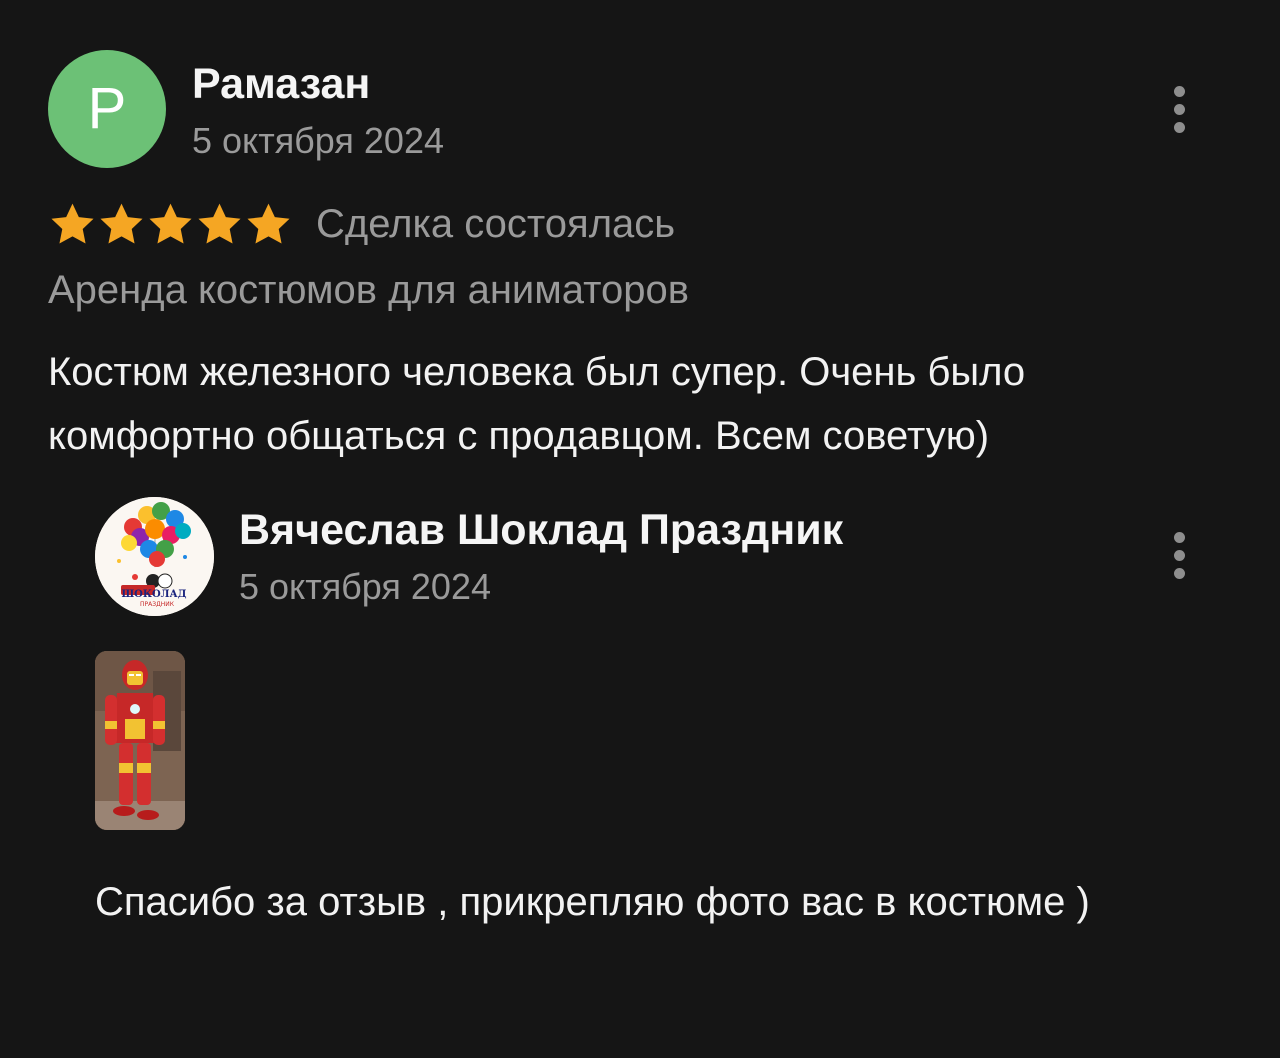  I want to click on attached-photo-thumbnail, so click(140, 740).